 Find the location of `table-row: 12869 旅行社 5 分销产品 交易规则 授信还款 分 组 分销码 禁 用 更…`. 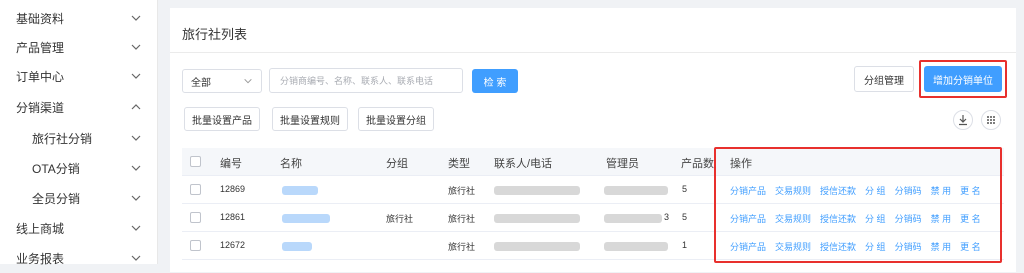

table-row: 12869 旅行社 5 分销产品 交易规则 授信还款 分 组 分销码 禁 用 更… is located at coordinates (593, 190).